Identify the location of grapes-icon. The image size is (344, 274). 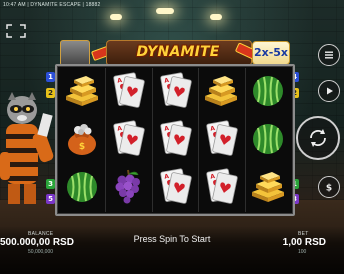
(128, 188).